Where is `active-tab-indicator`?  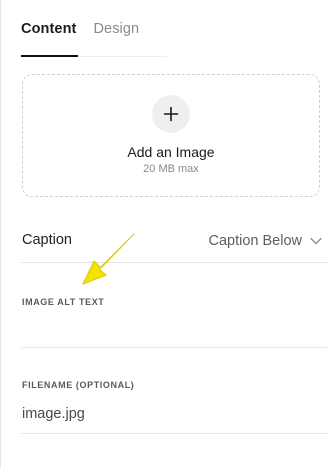 active-tab-indicator is located at coordinates (49, 56).